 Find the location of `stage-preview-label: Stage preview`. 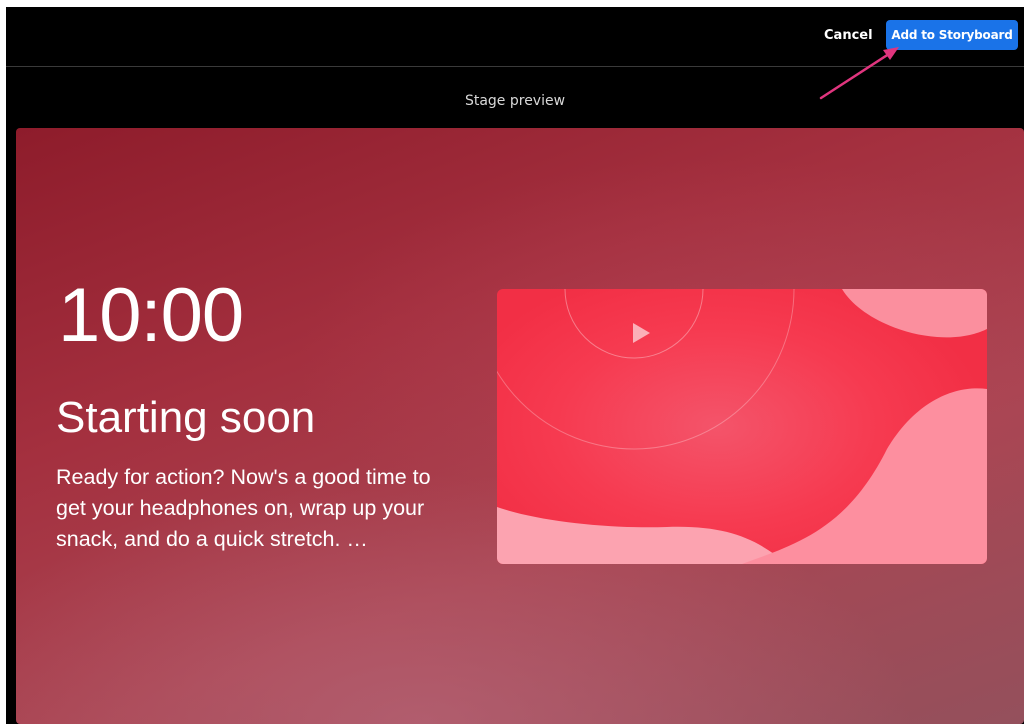

stage-preview-label: Stage preview is located at coordinates (515, 101).